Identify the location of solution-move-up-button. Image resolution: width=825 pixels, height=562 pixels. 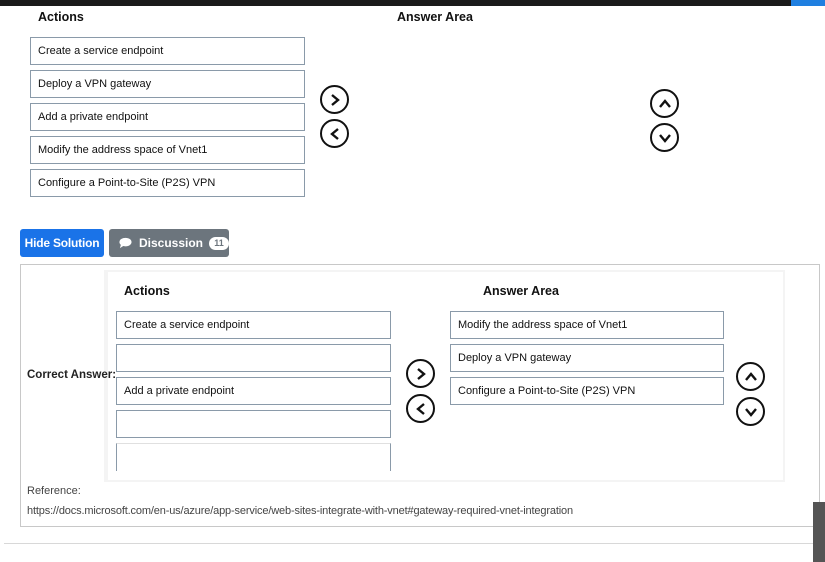
(750, 376).